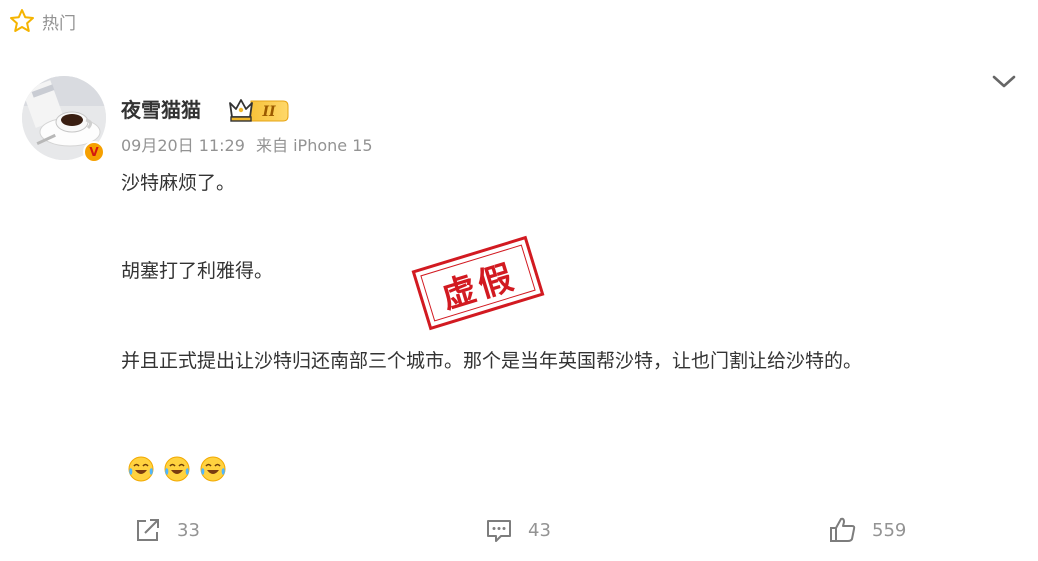 The height and width of the screenshot is (561, 1038). I want to click on svg-text: II, so click(268, 112).